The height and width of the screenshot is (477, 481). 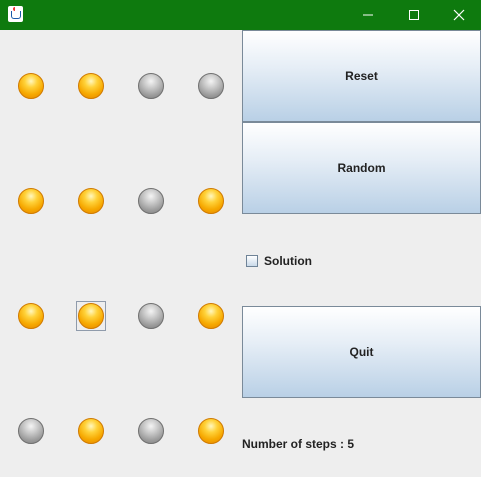 I want to click on random-button: Random, so click(x=361, y=168).